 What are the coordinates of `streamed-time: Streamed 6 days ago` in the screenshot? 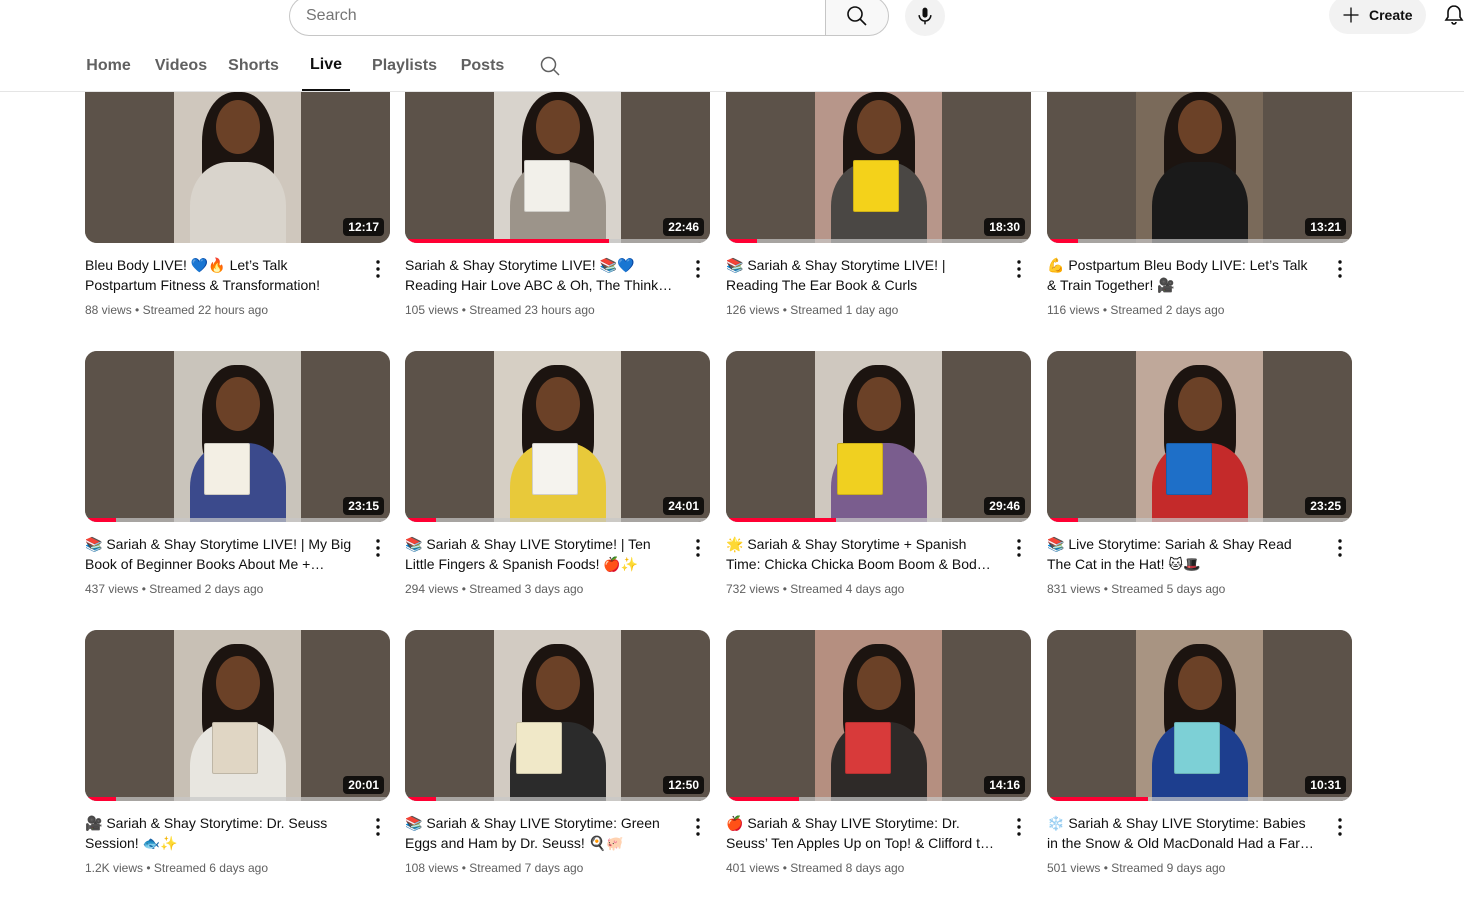 It's located at (210, 868).